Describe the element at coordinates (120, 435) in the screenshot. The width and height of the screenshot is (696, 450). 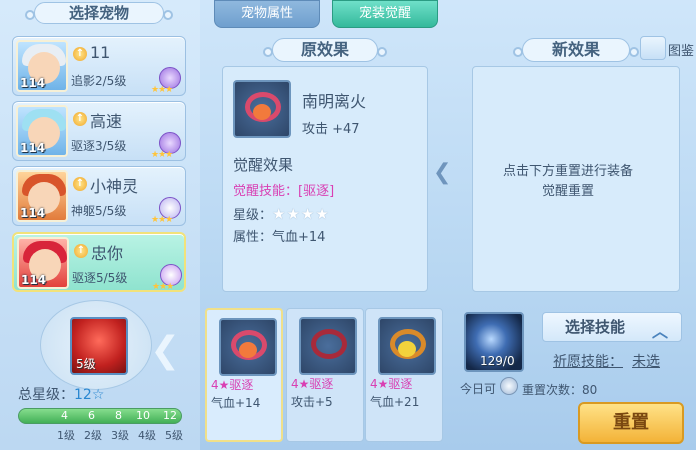
I see `star-level-label: 3级` at that location.